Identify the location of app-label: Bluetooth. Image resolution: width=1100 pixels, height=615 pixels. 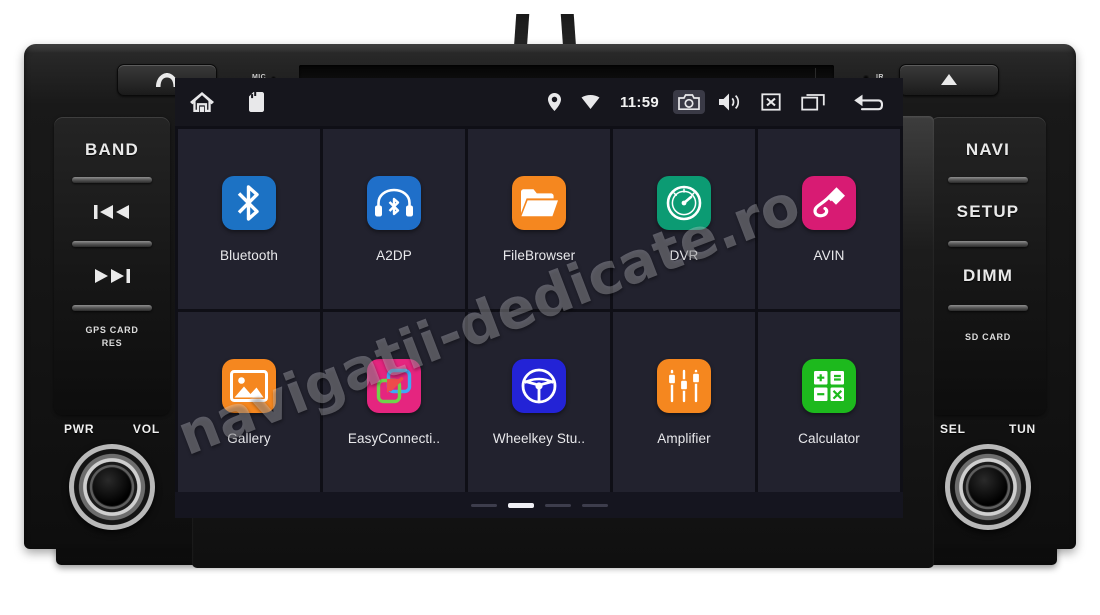
(249, 255).